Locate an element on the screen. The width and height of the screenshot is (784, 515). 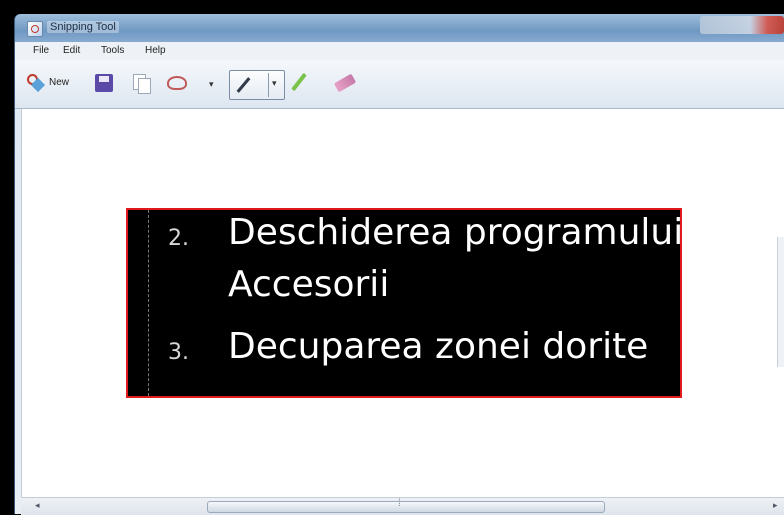
window-title: Snipping Tool is located at coordinates (83, 27).